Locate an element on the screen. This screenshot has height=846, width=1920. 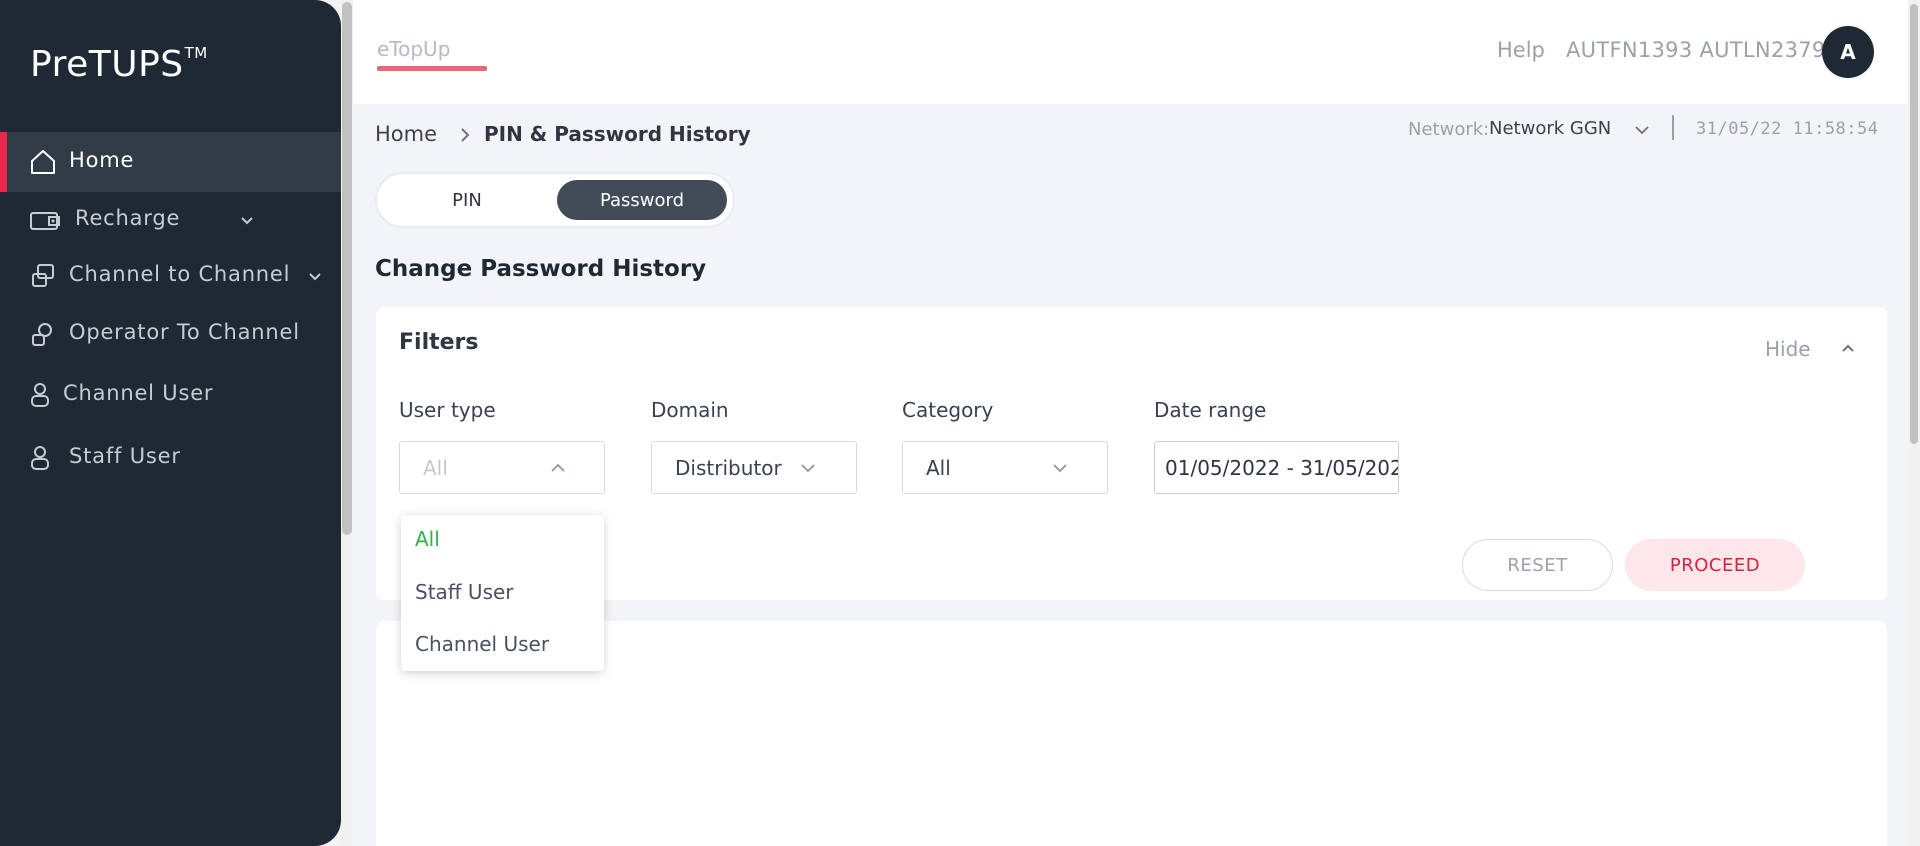
network-select: Network GGN is located at coordinates (1550, 128).